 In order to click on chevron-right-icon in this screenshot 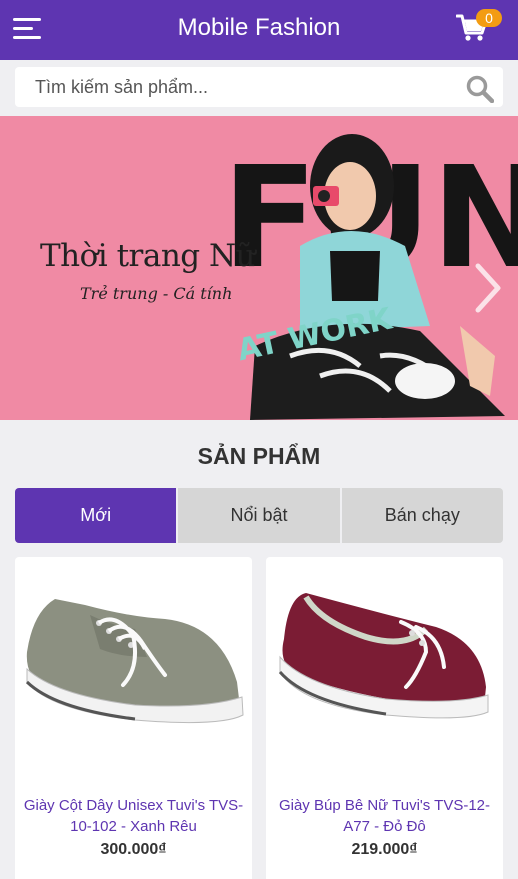, I will do `click(488, 288)`.